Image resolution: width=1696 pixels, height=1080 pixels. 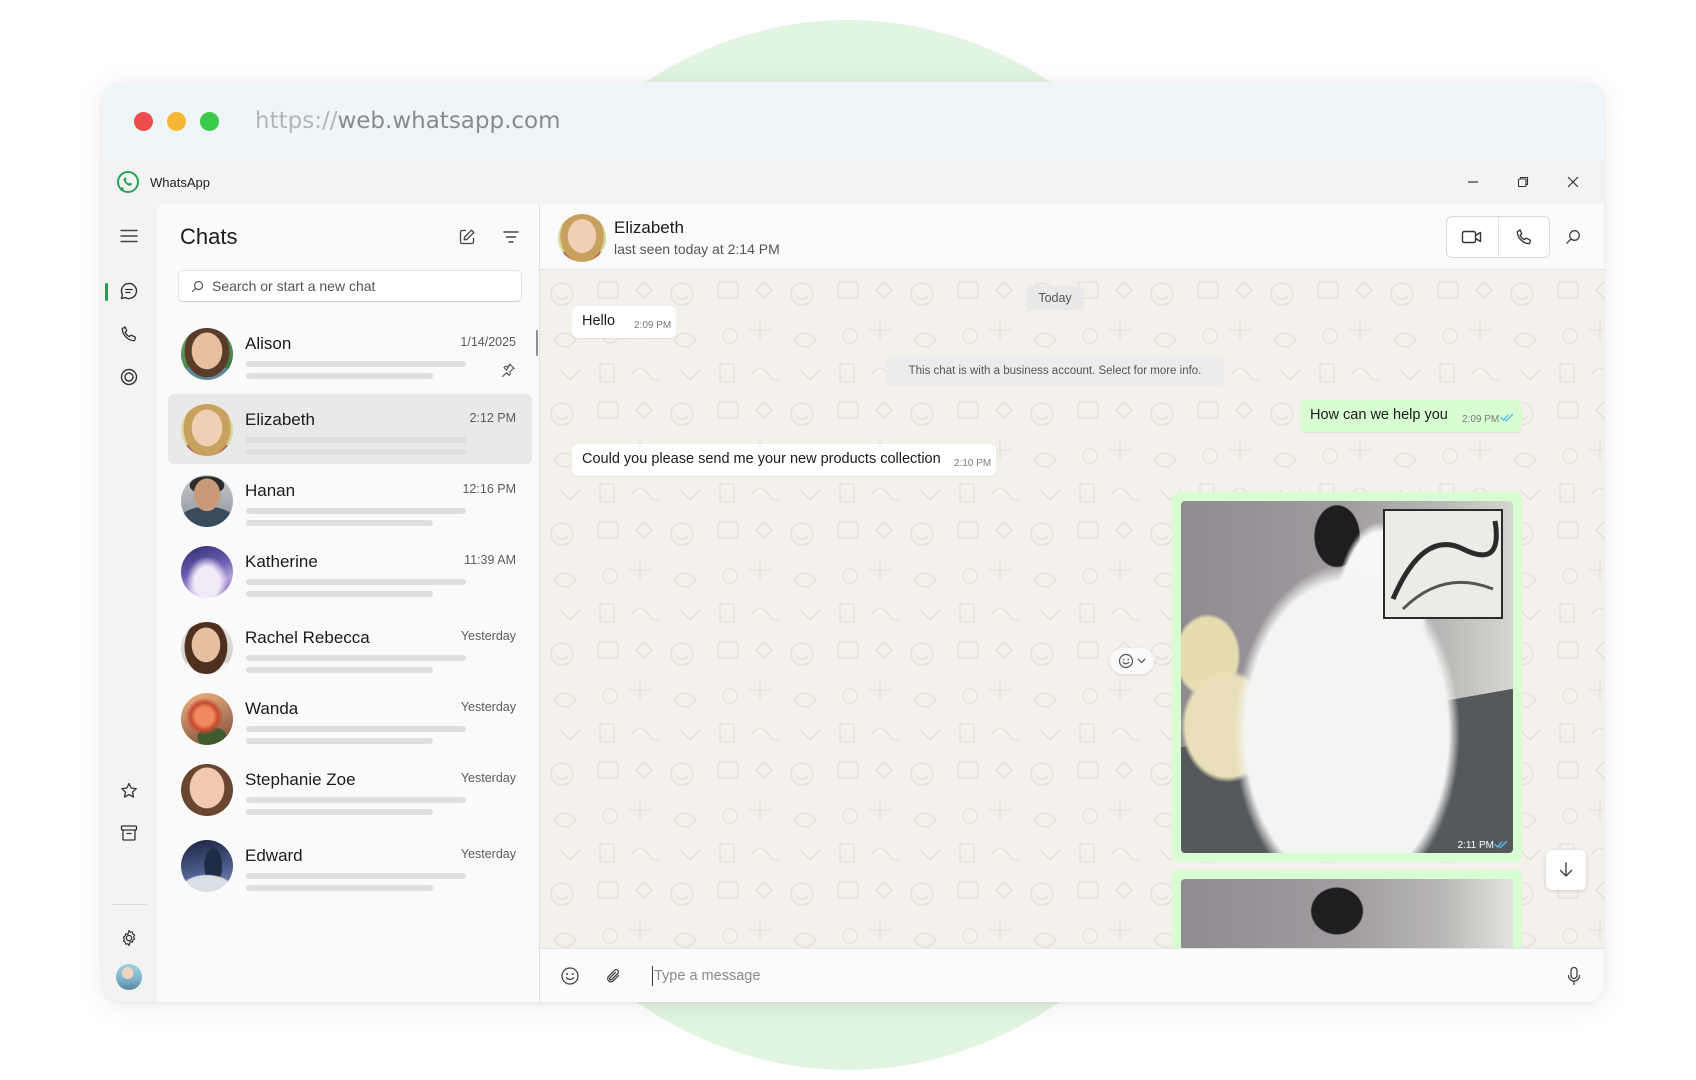 What do you see at coordinates (1141, 661) in the screenshot?
I see `chevron-down-icon` at bounding box center [1141, 661].